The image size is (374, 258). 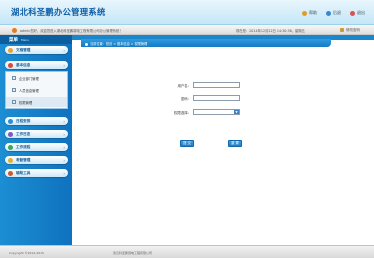 I want to click on calendar-icon, so click(x=10, y=121).